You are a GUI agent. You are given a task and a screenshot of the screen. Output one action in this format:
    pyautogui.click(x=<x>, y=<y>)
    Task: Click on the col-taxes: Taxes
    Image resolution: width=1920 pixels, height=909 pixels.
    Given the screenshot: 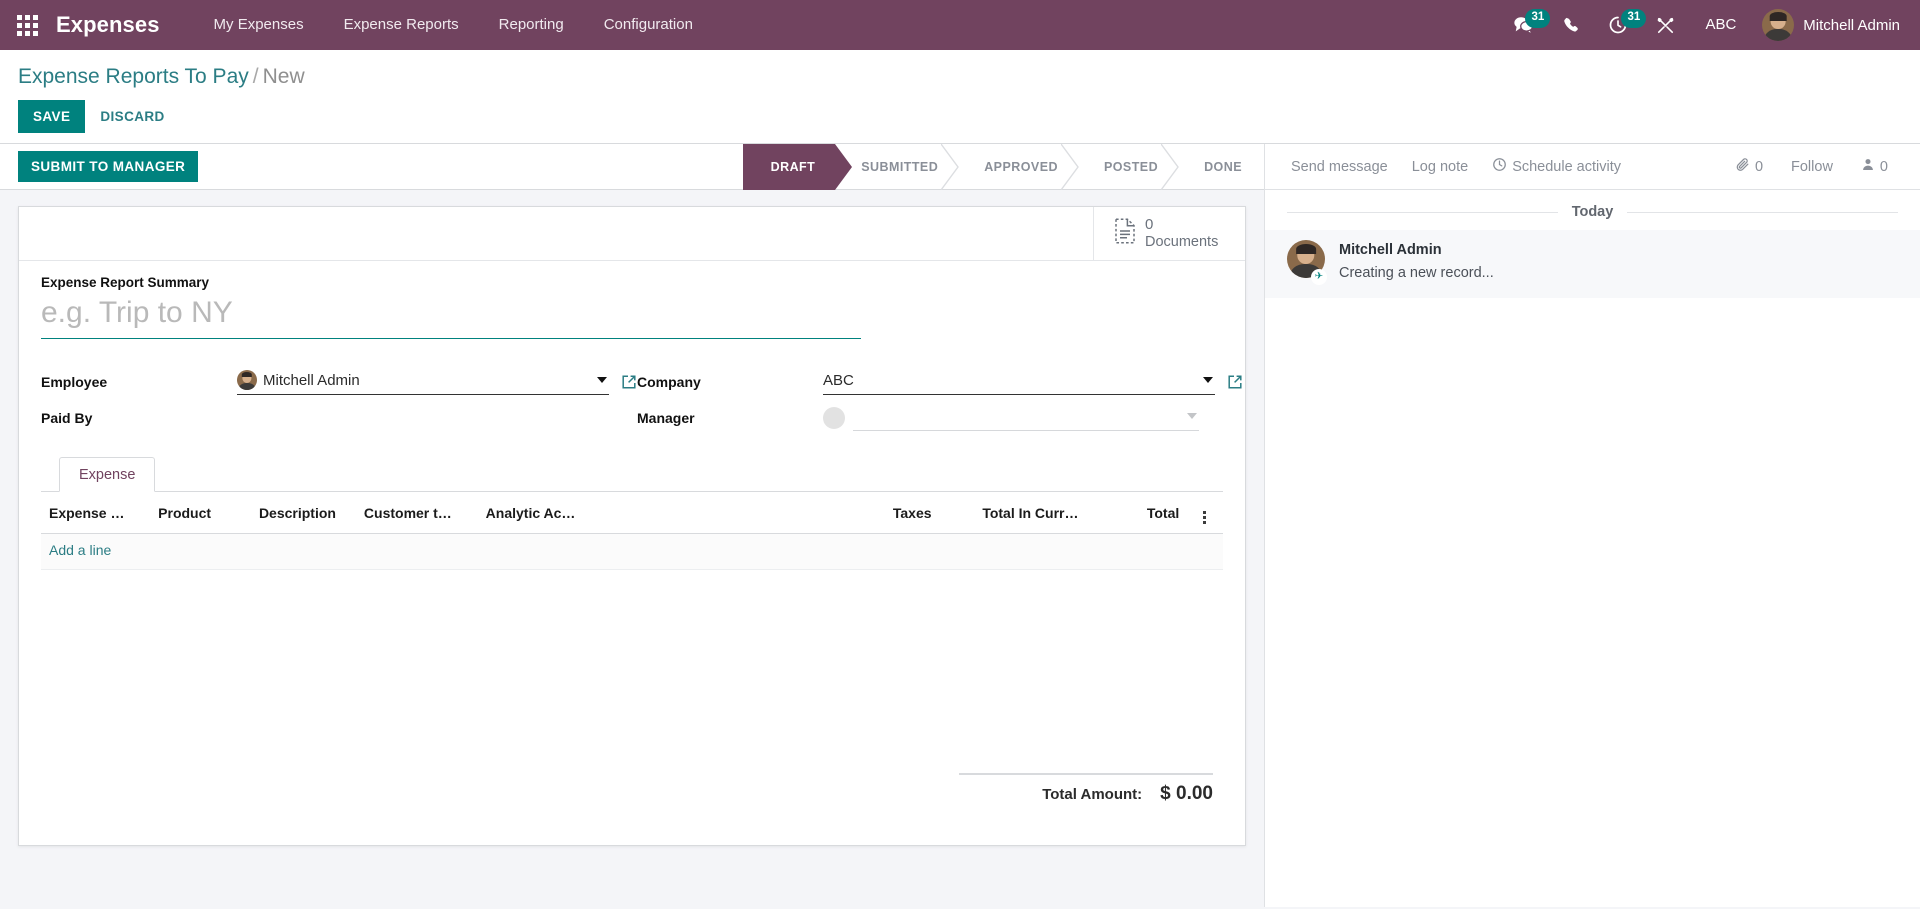 What is the action you would take?
    pyautogui.click(x=882, y=513)
    